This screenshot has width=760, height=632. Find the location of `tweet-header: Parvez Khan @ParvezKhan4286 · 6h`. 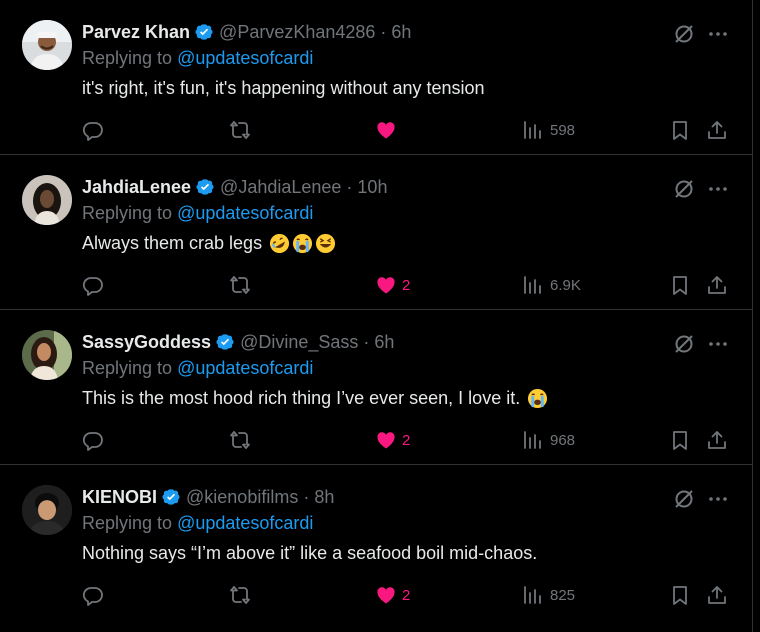

tweet-header: Parvez Khan @ParvezKhan4286 · 6h is located at coordinates (246, 32).